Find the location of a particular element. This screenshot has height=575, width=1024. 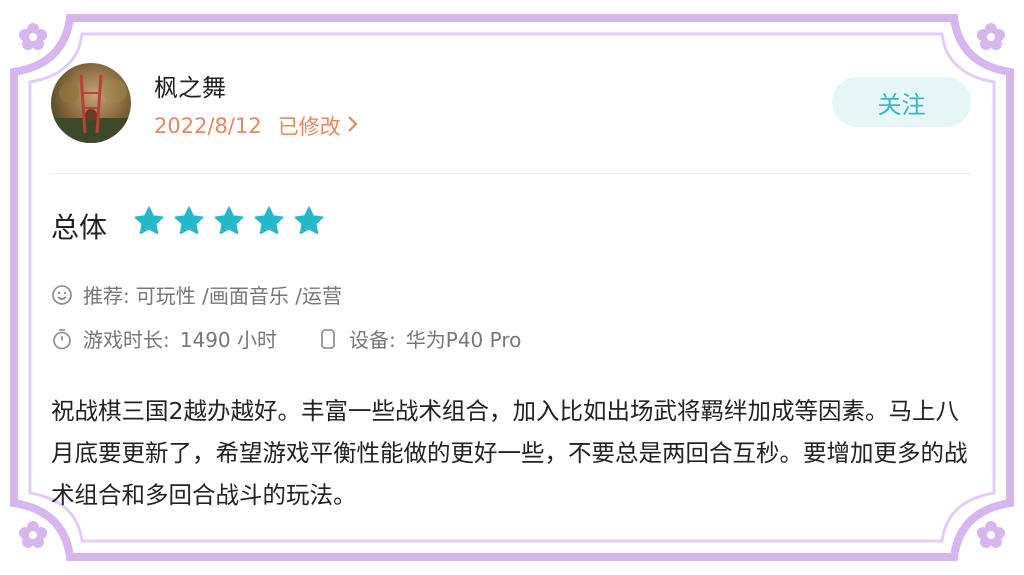

smile-icon is located at coordinates (62, 294).